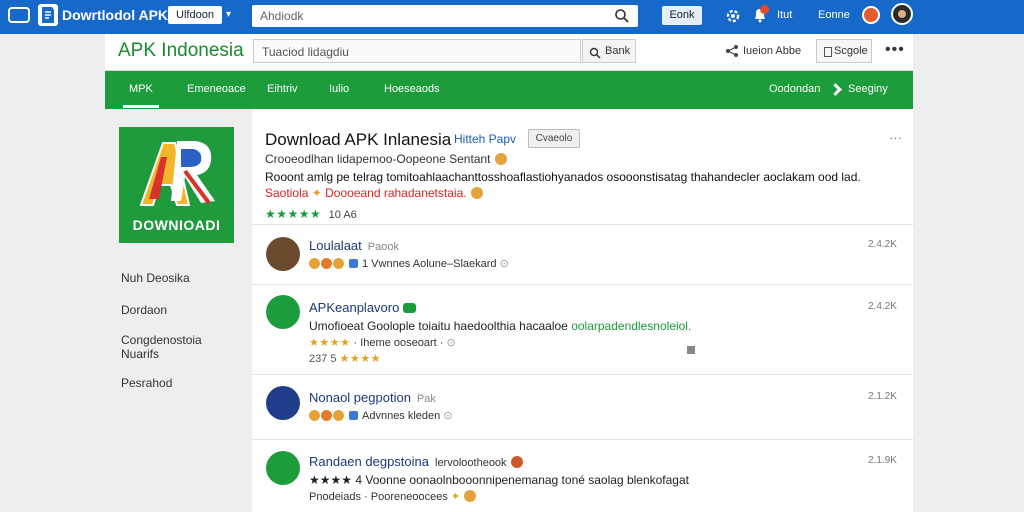 This screenshot has height=512, width=1024. Describe the element at coordinates (868, 89) in the screenshot. I see `nav-right-link-2: Seeginy` at that location.